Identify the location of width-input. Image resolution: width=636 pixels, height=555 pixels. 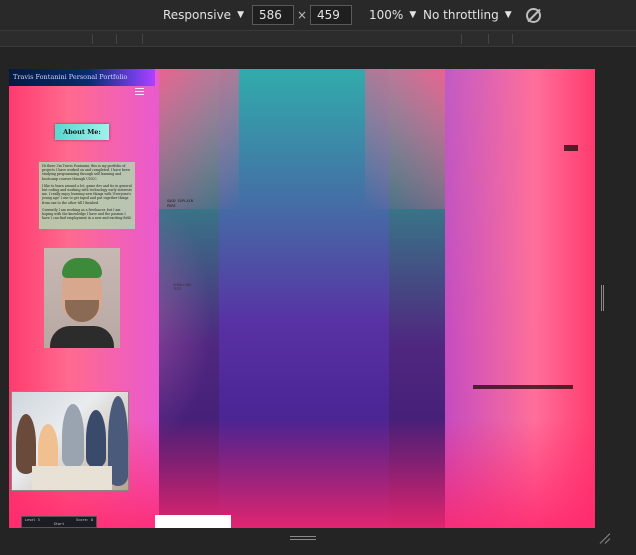
(273, 15).